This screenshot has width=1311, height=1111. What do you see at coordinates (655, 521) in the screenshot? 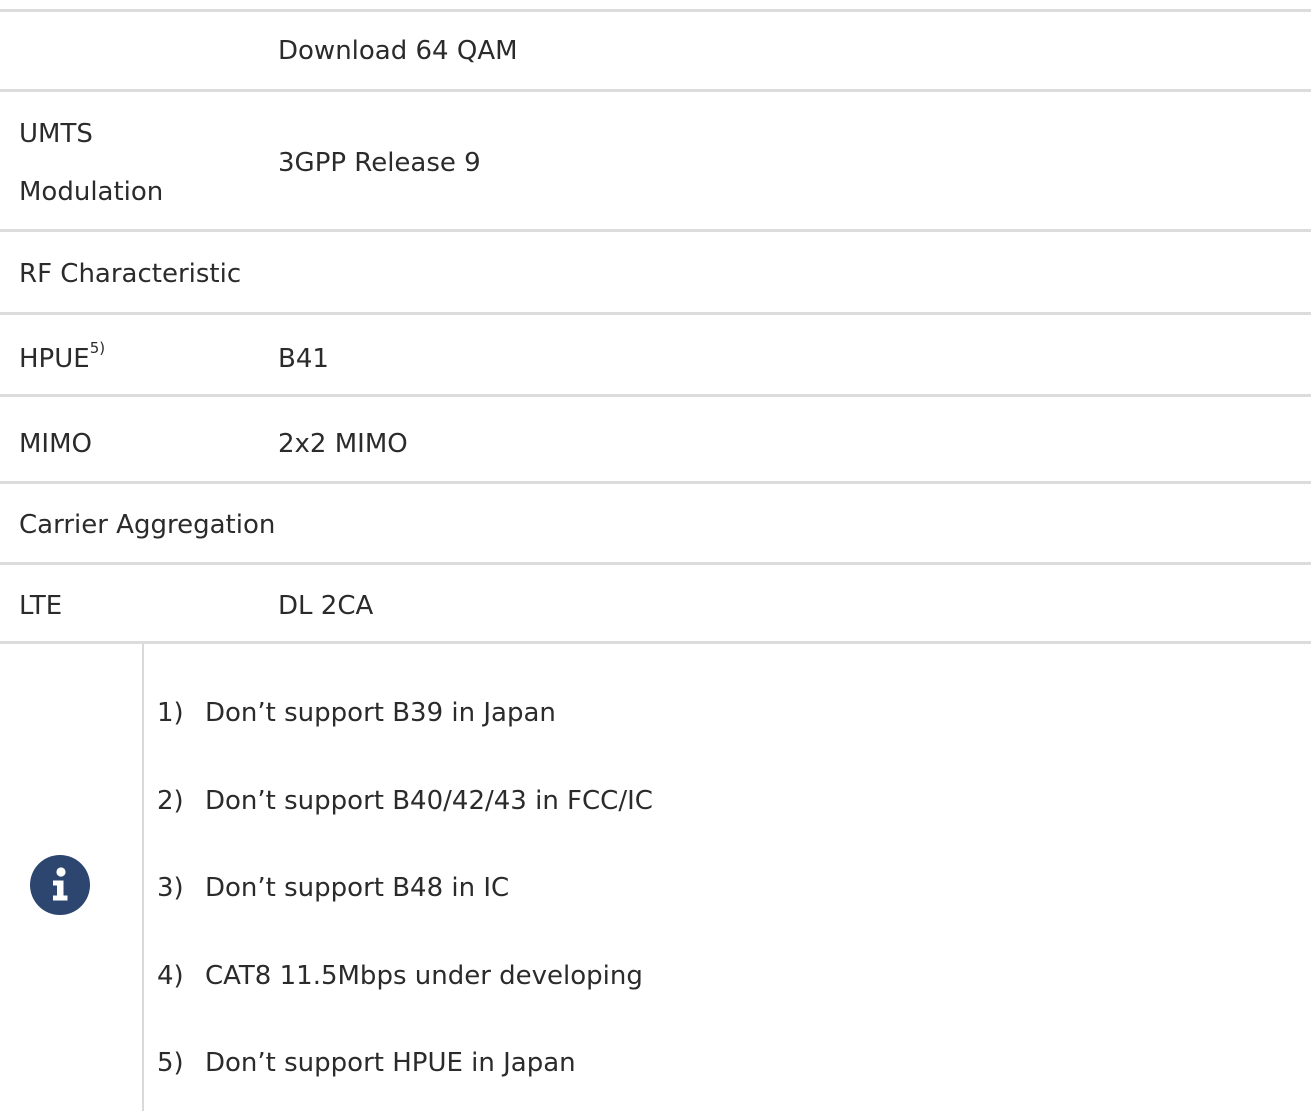
I see `table-row: Carrier Aggregation` at bounding box center [655, 521].